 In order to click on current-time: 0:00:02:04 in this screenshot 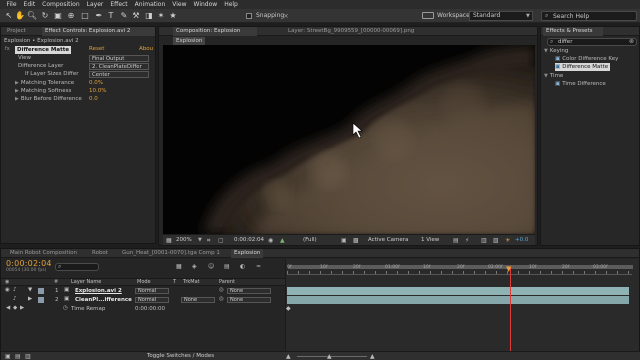, I will do `click(249, 240)`.